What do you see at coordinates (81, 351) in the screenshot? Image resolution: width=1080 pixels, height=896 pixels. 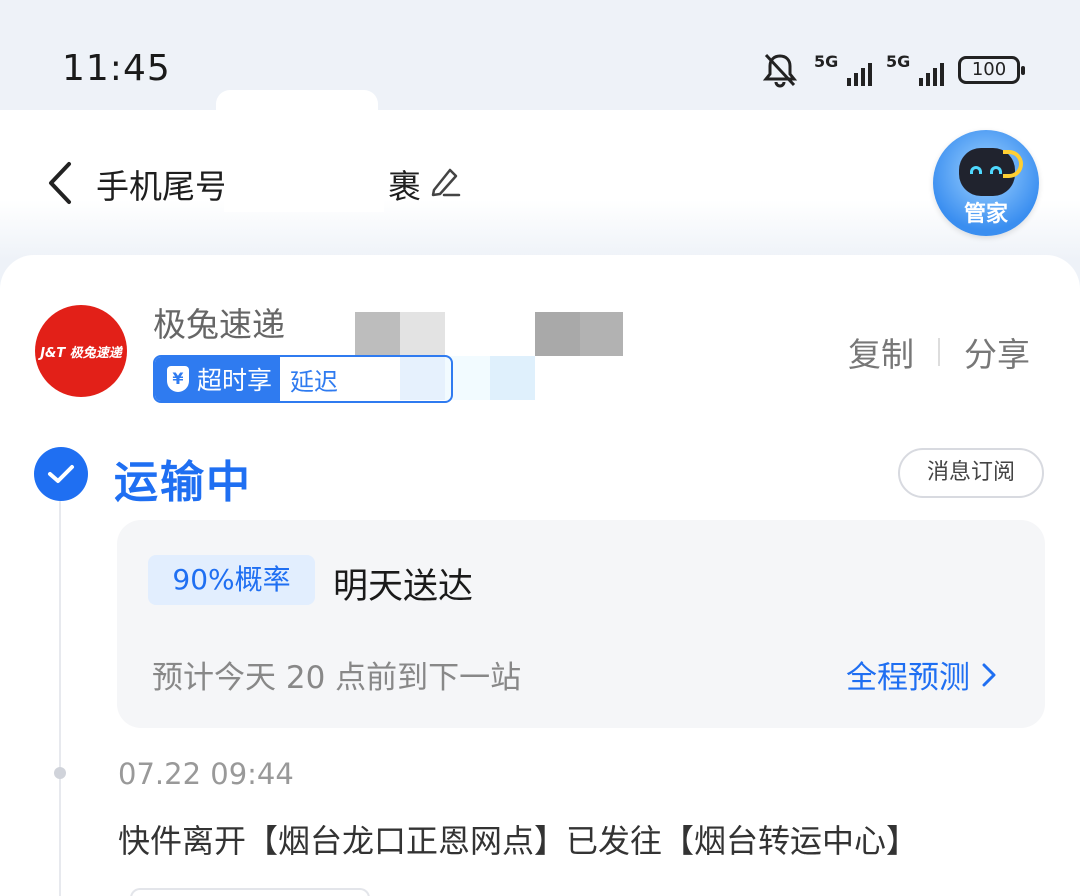 I see `carrier-logo: J&T 极兔速递` at bounding box center [81, 351].